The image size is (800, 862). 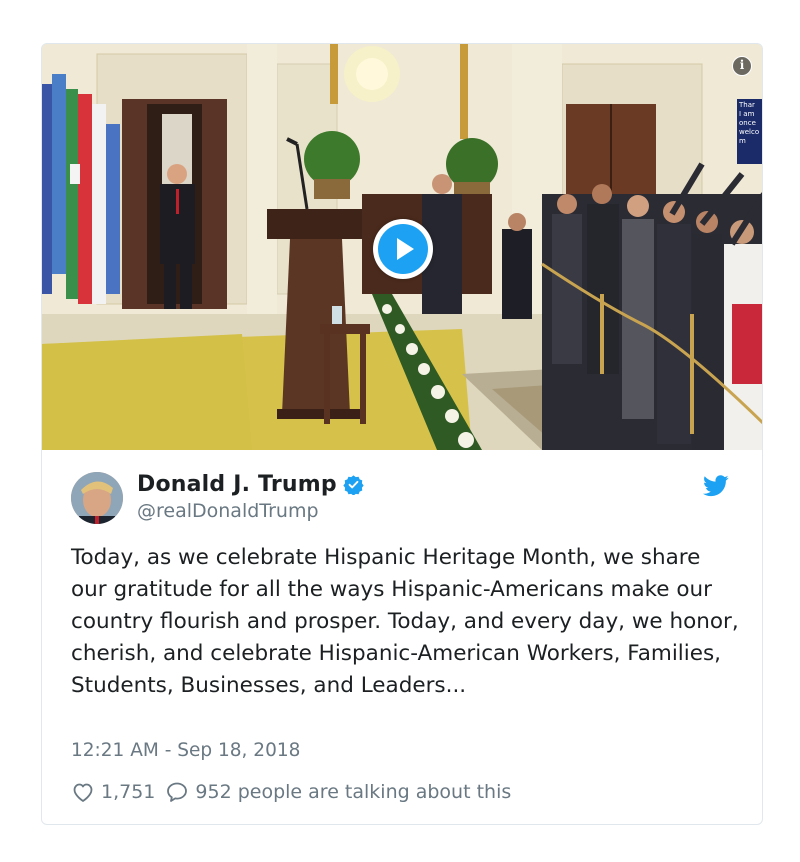 I want to click on author-name-row: Donald J. Trump, so click(x=250, y=484).